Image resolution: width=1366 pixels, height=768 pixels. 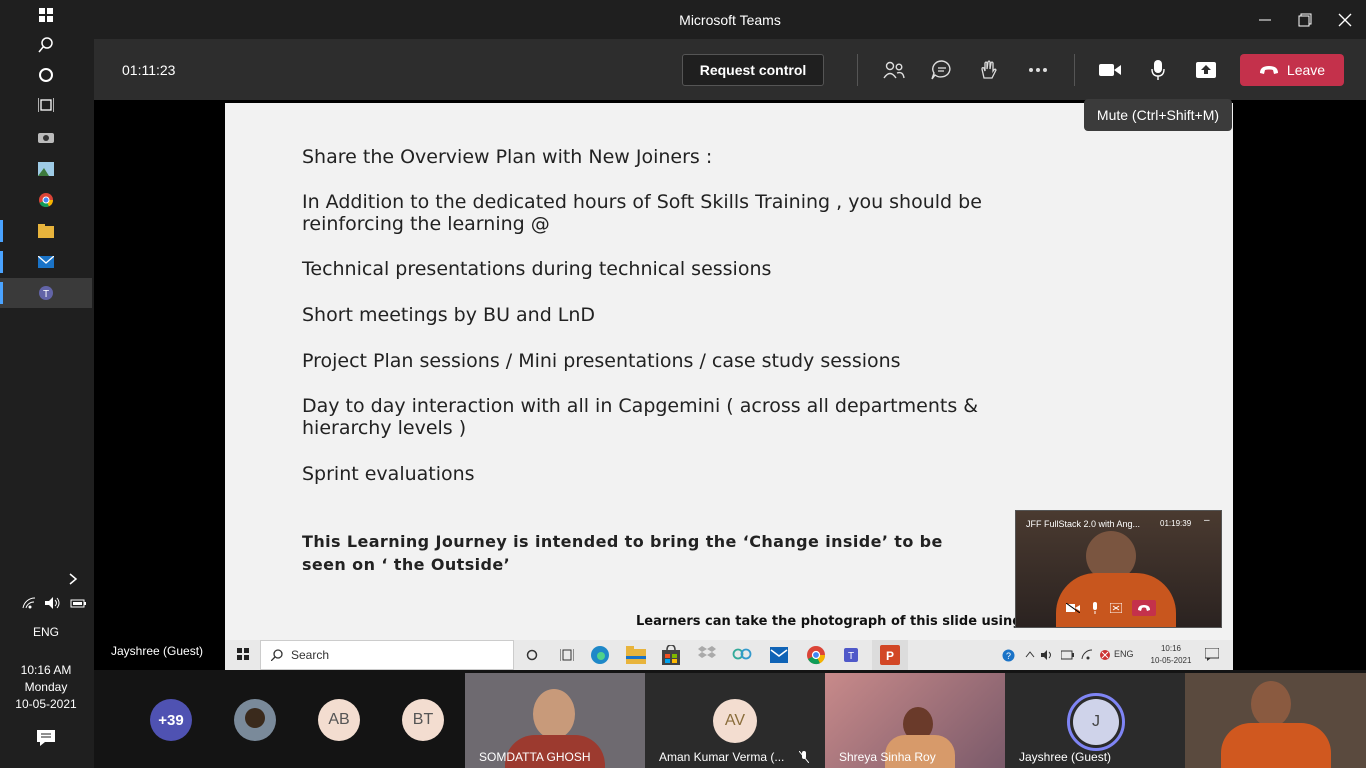 I want to click on restore-button, so click(x=1305, y=22).